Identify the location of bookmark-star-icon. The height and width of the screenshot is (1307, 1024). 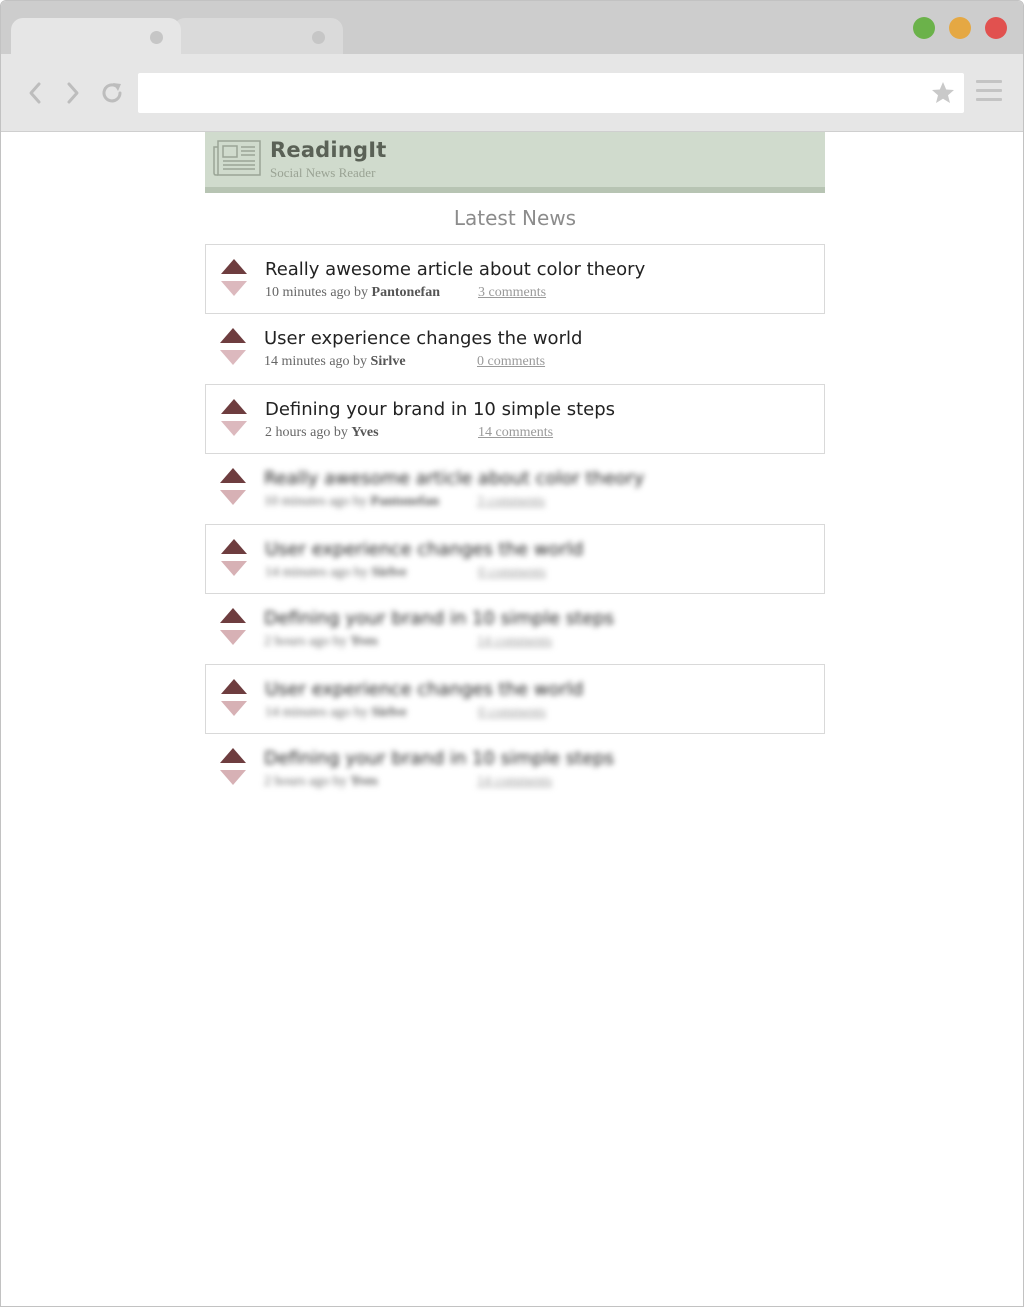
(943, 93).